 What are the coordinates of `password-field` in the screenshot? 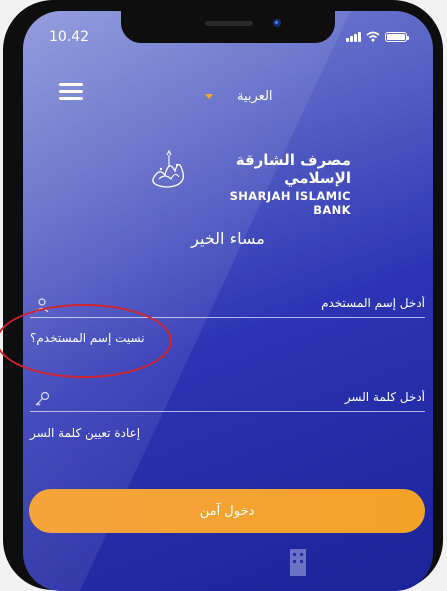 It's located at (227, 398).